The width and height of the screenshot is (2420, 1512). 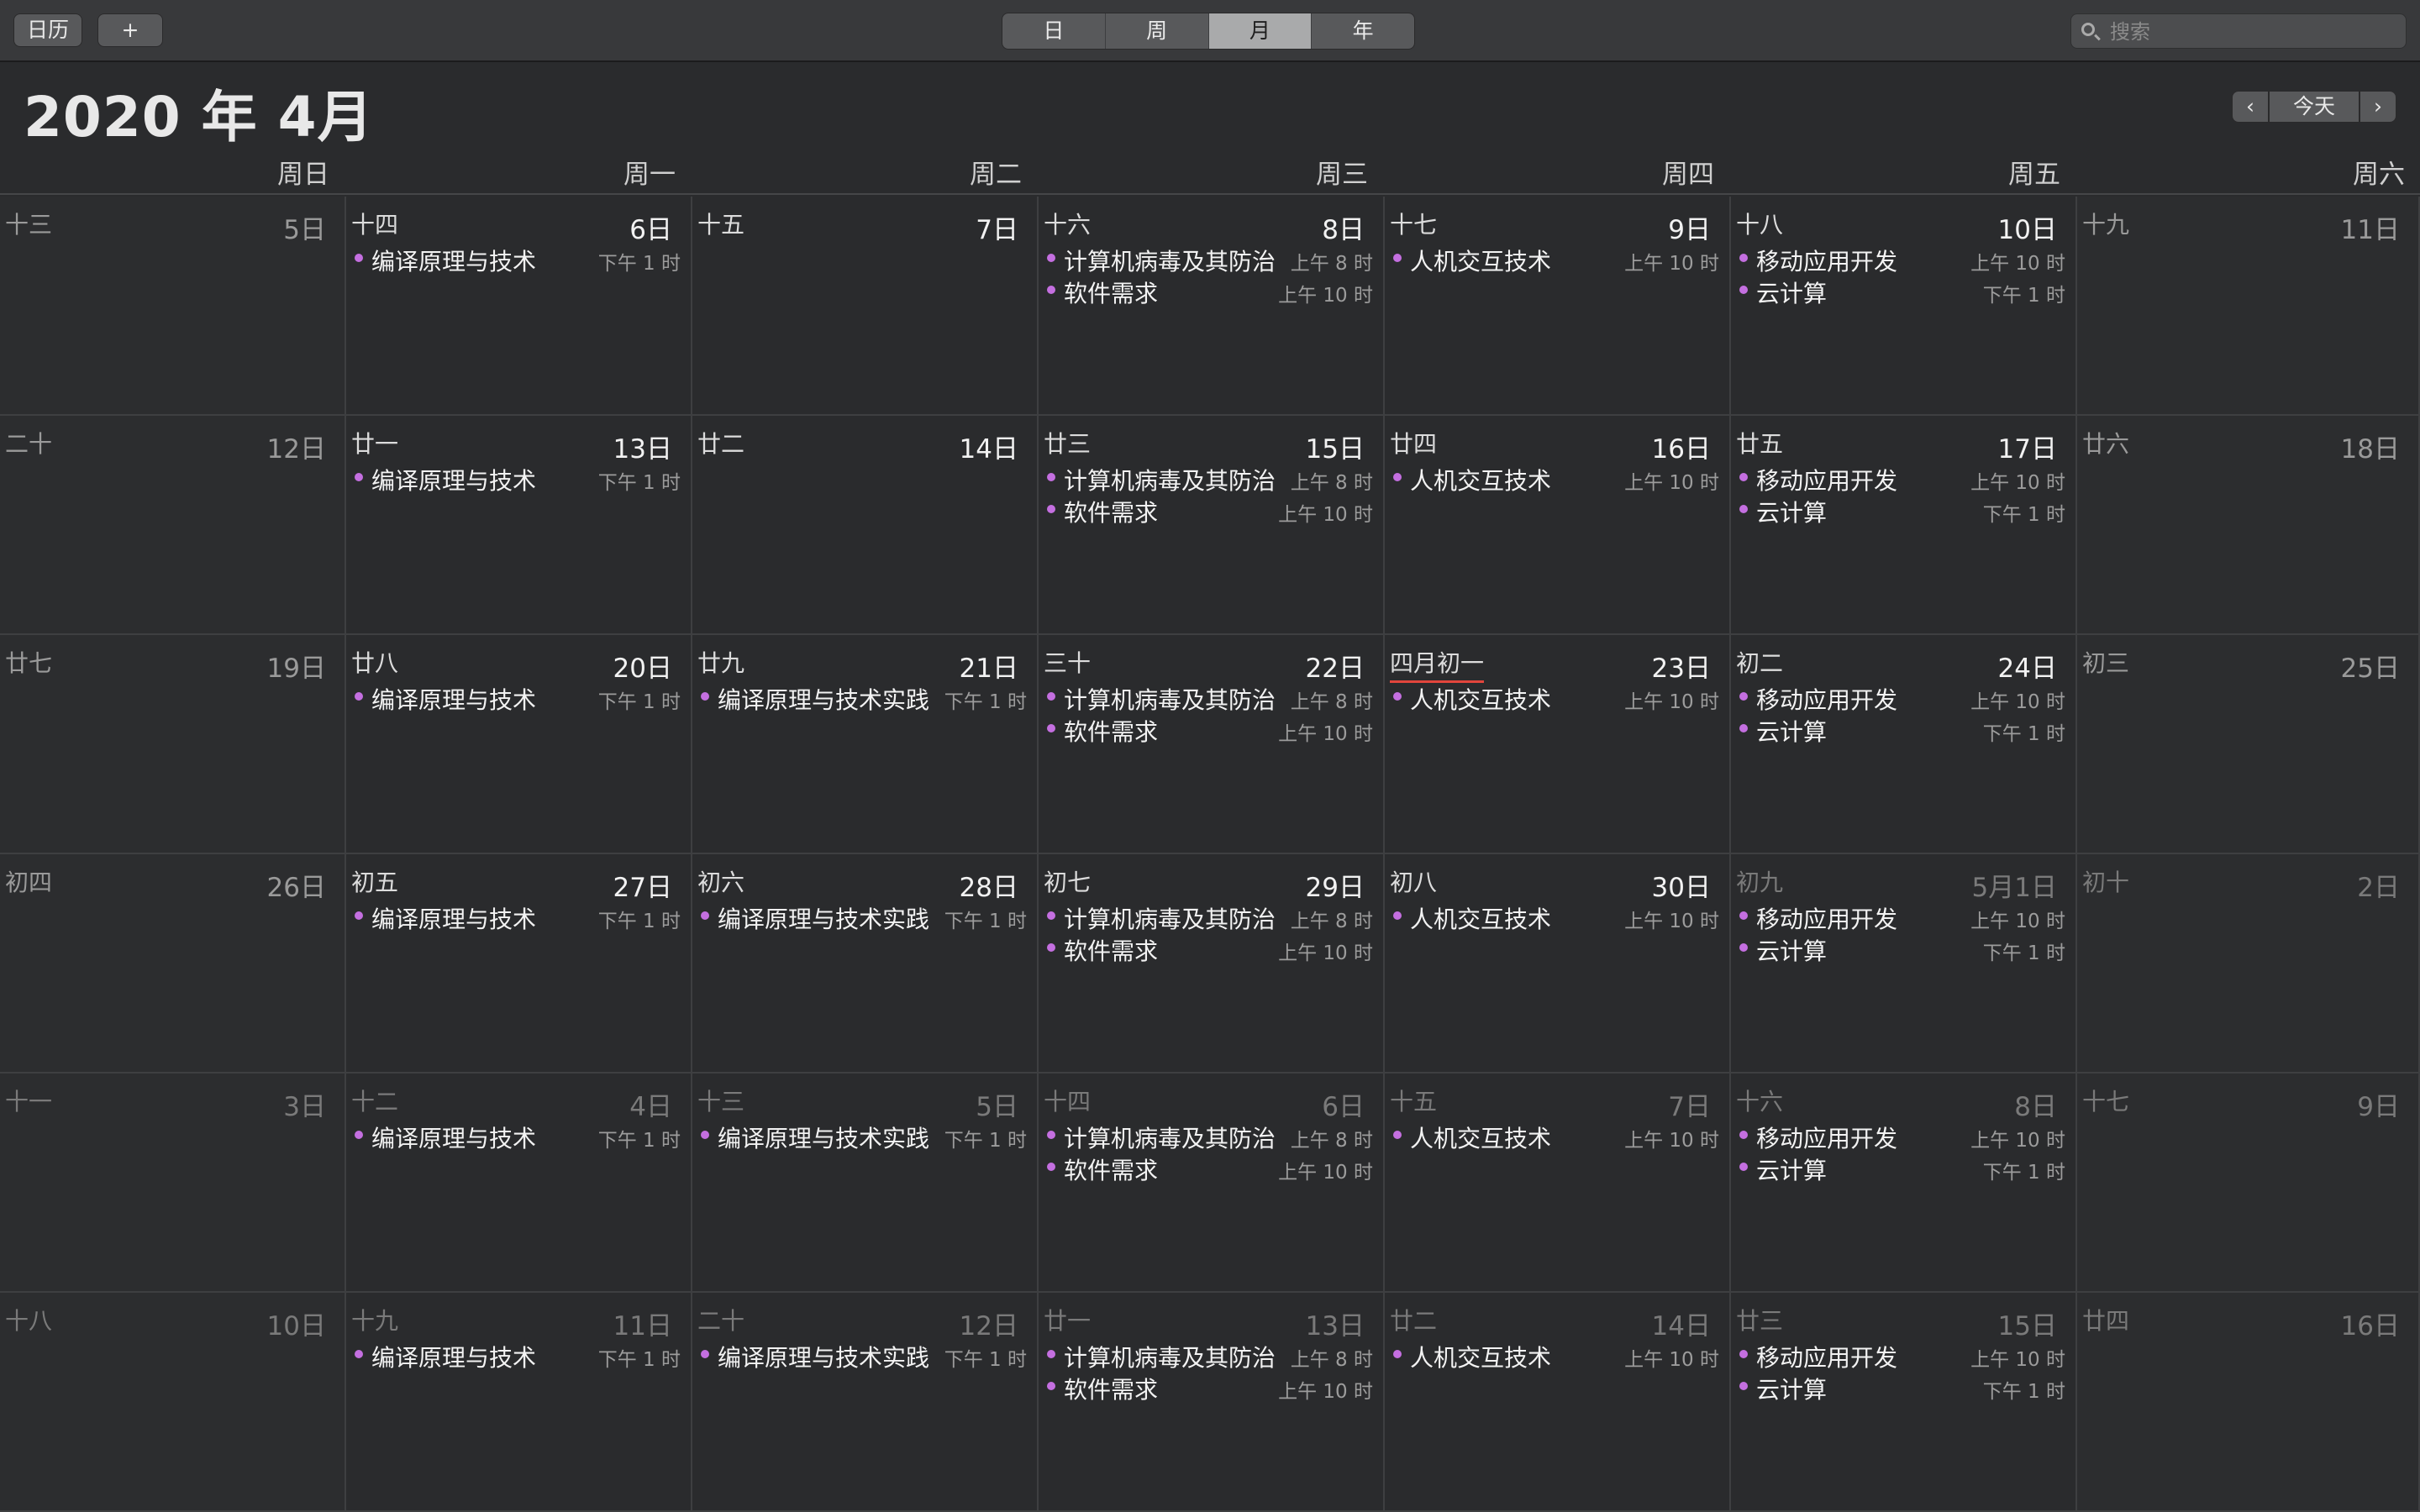 What do you see at coordinates (1558, 964) in the screenshot?
I see `day-cell: 初八 30日 人机交互技术 上午 10 时` at bounding box center [1558, 964].